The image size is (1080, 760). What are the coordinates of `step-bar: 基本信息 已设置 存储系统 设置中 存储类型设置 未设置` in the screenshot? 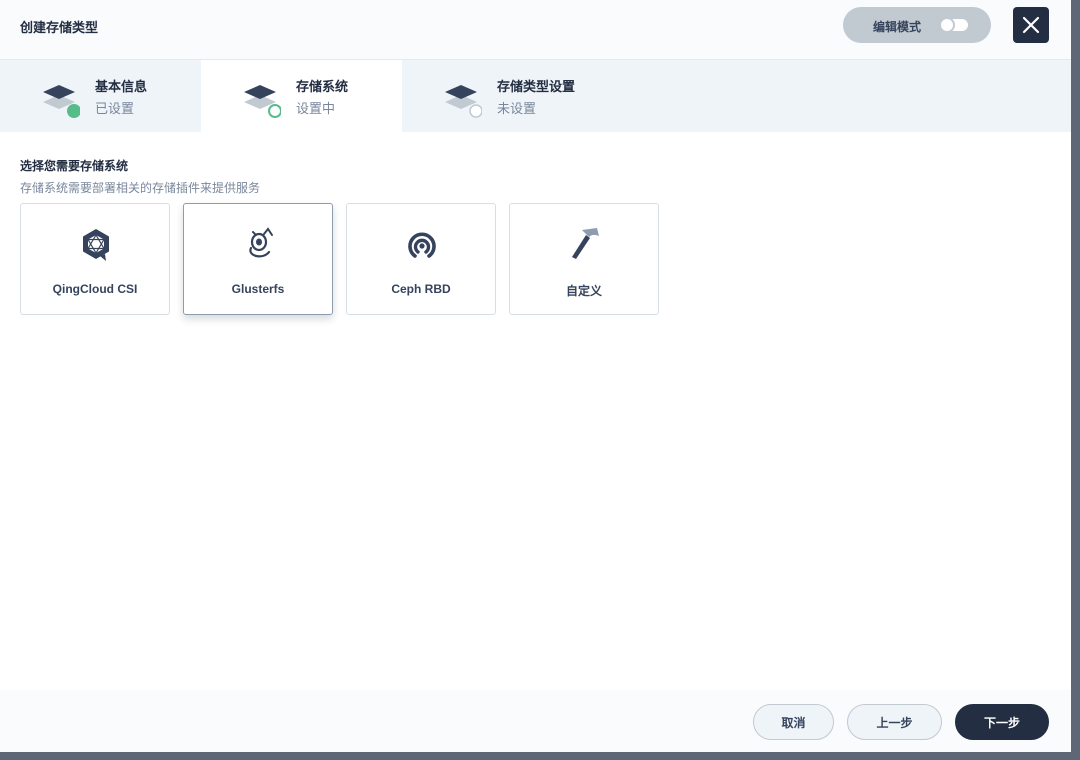 It's located at (535, 96).